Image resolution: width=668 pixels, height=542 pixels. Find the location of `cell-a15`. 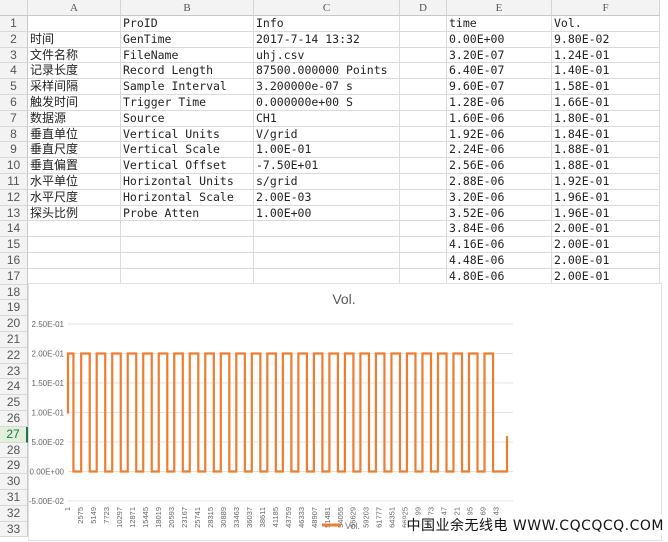

cell-a15 is located at coordinates (74, 245).